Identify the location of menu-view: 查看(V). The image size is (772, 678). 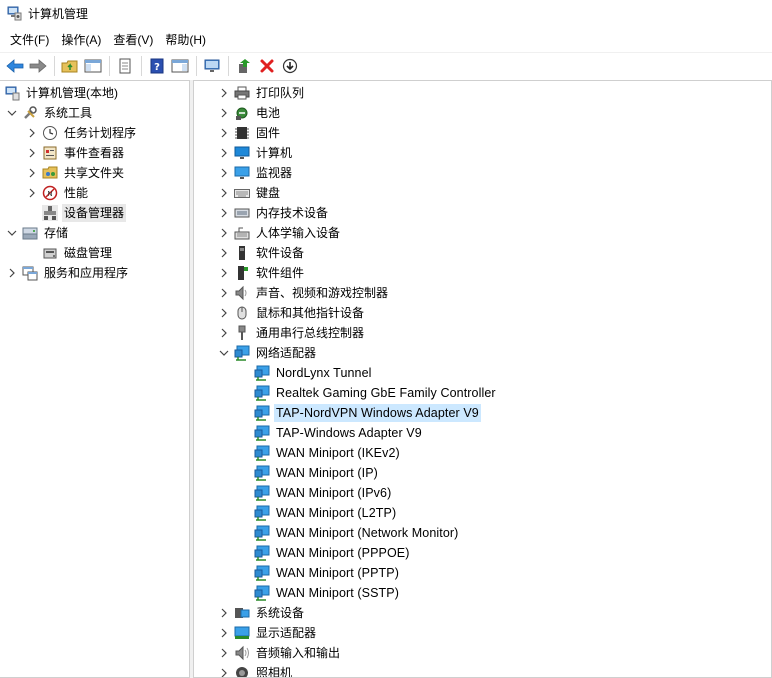
(133, 40).